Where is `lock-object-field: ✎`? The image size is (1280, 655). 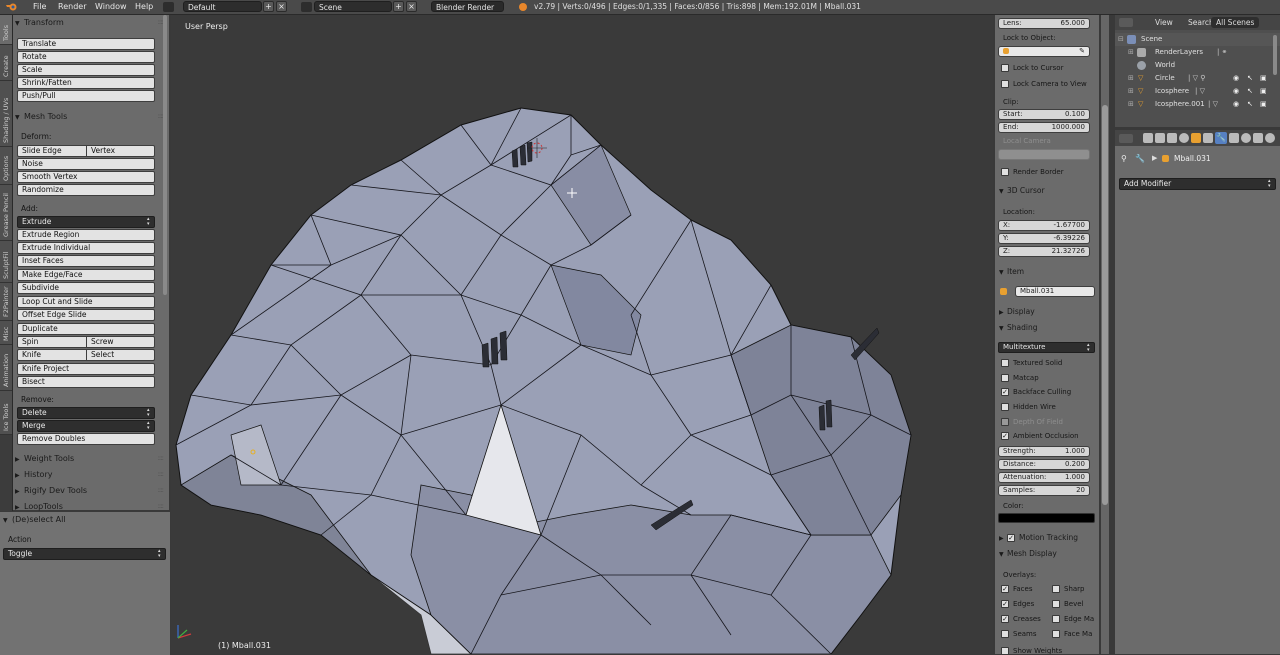
lock-object-field: ✎ is located at coordinates (1044, 51).